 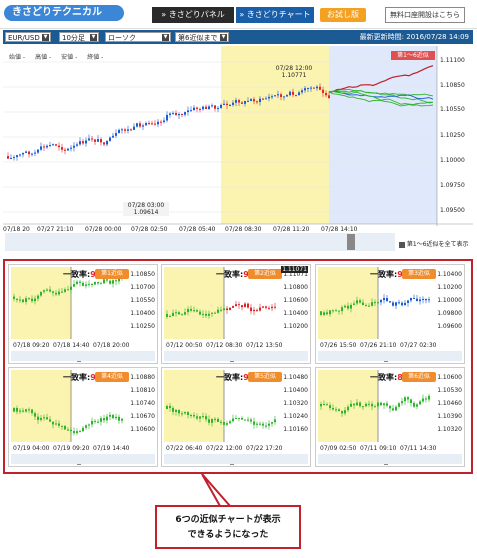 What do you see at coordinates (449, 287) in the screenshot?
I see `y-tick: 1.10200` at bounding box center [449, 287].